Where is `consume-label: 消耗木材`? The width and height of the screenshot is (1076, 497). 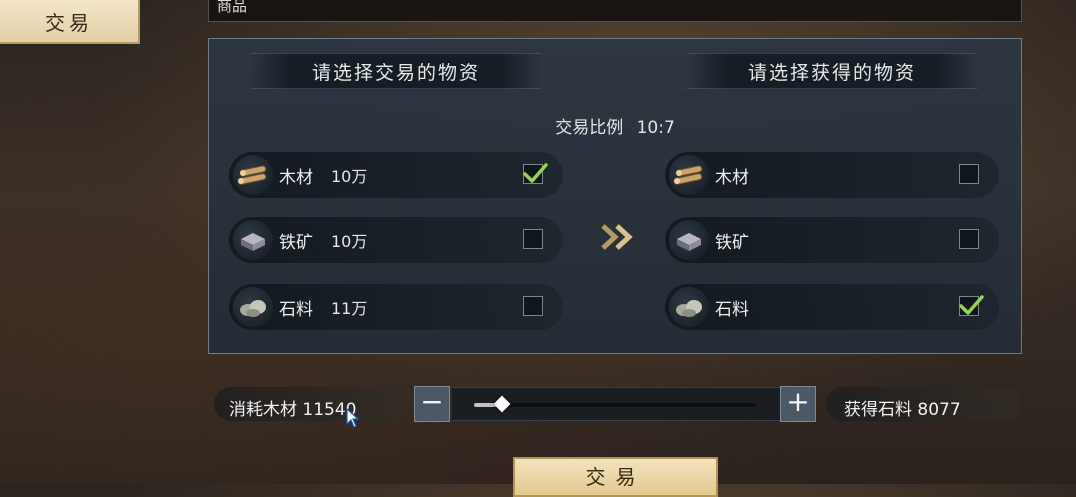 consume-label: 消耗木材 is located at coordinates (263, 410).